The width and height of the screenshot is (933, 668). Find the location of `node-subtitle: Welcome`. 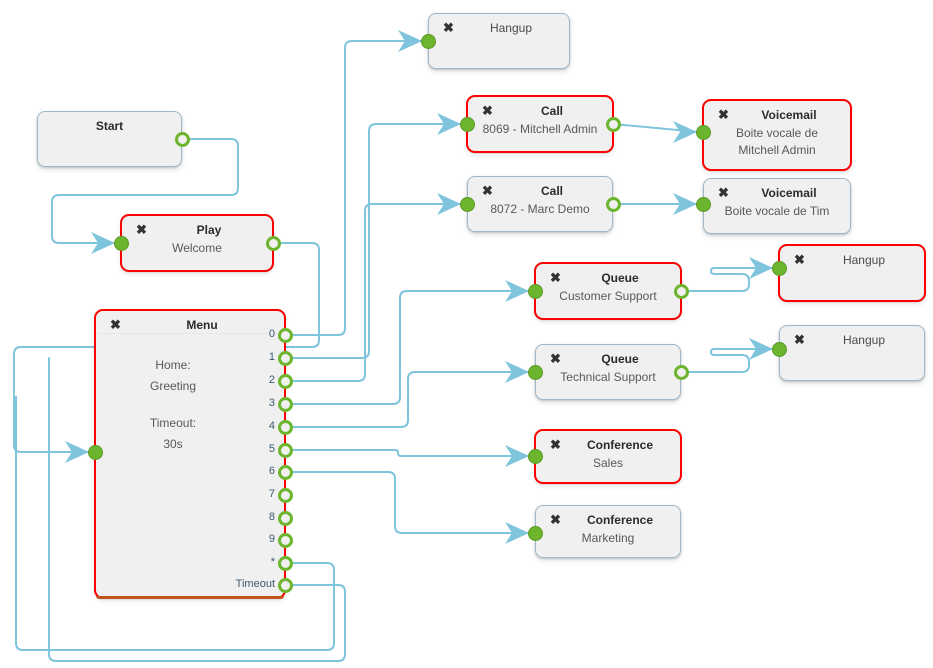

node-subtitle: Welcome is located at coordinates (197, 248).